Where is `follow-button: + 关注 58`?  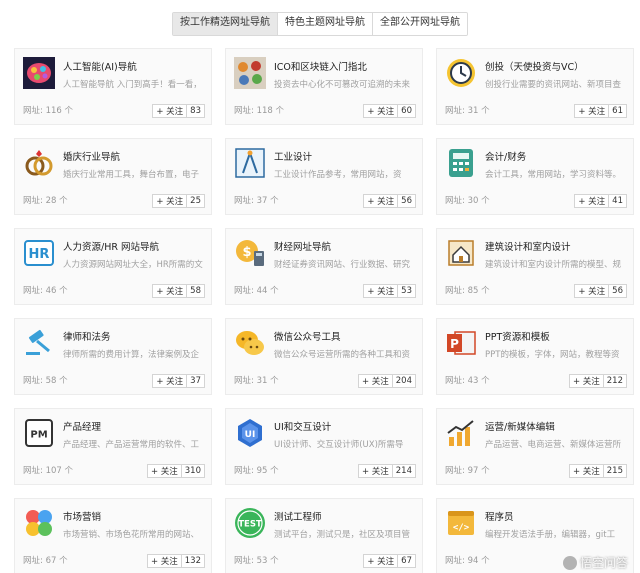 follow-button: + 关注 58 is located at coordinates (178, 291).